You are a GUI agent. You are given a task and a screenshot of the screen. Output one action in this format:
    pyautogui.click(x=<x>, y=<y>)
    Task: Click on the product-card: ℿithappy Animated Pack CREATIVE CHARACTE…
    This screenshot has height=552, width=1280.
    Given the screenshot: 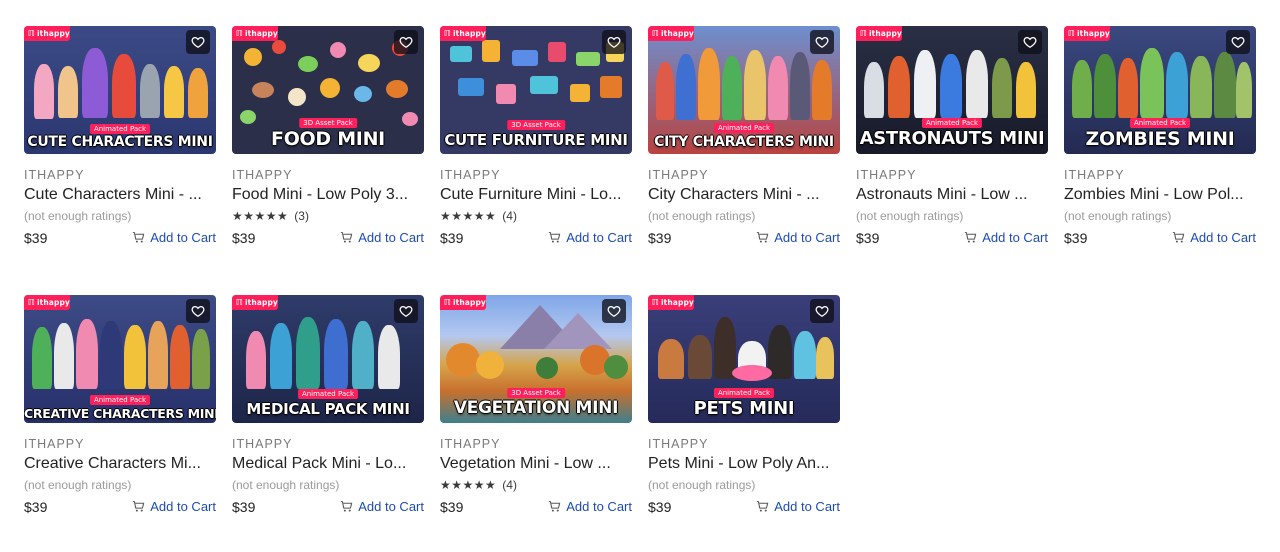 What is the action you would take?
    pyautogui.click(x=120, y=415)
    